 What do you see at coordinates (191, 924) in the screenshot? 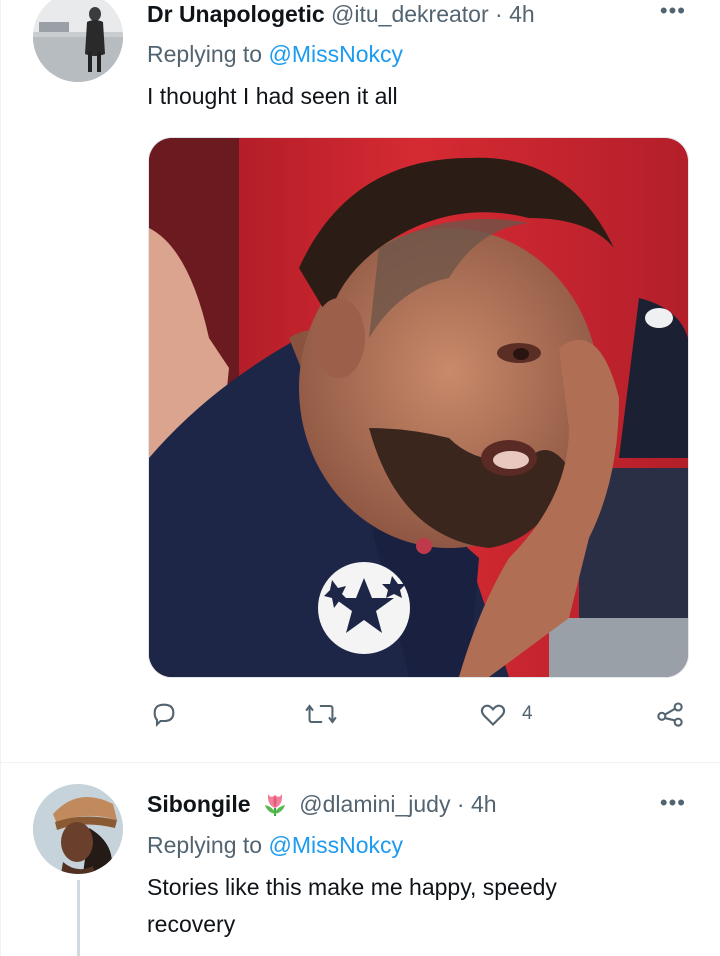
I see `tweet-text-line: recovery` at bounding box center [191, 924].